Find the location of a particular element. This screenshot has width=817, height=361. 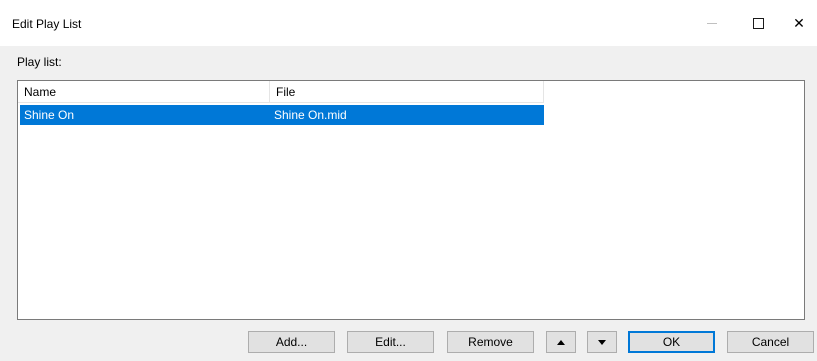

column-header-name: Name is located at coordinates (144, 92).